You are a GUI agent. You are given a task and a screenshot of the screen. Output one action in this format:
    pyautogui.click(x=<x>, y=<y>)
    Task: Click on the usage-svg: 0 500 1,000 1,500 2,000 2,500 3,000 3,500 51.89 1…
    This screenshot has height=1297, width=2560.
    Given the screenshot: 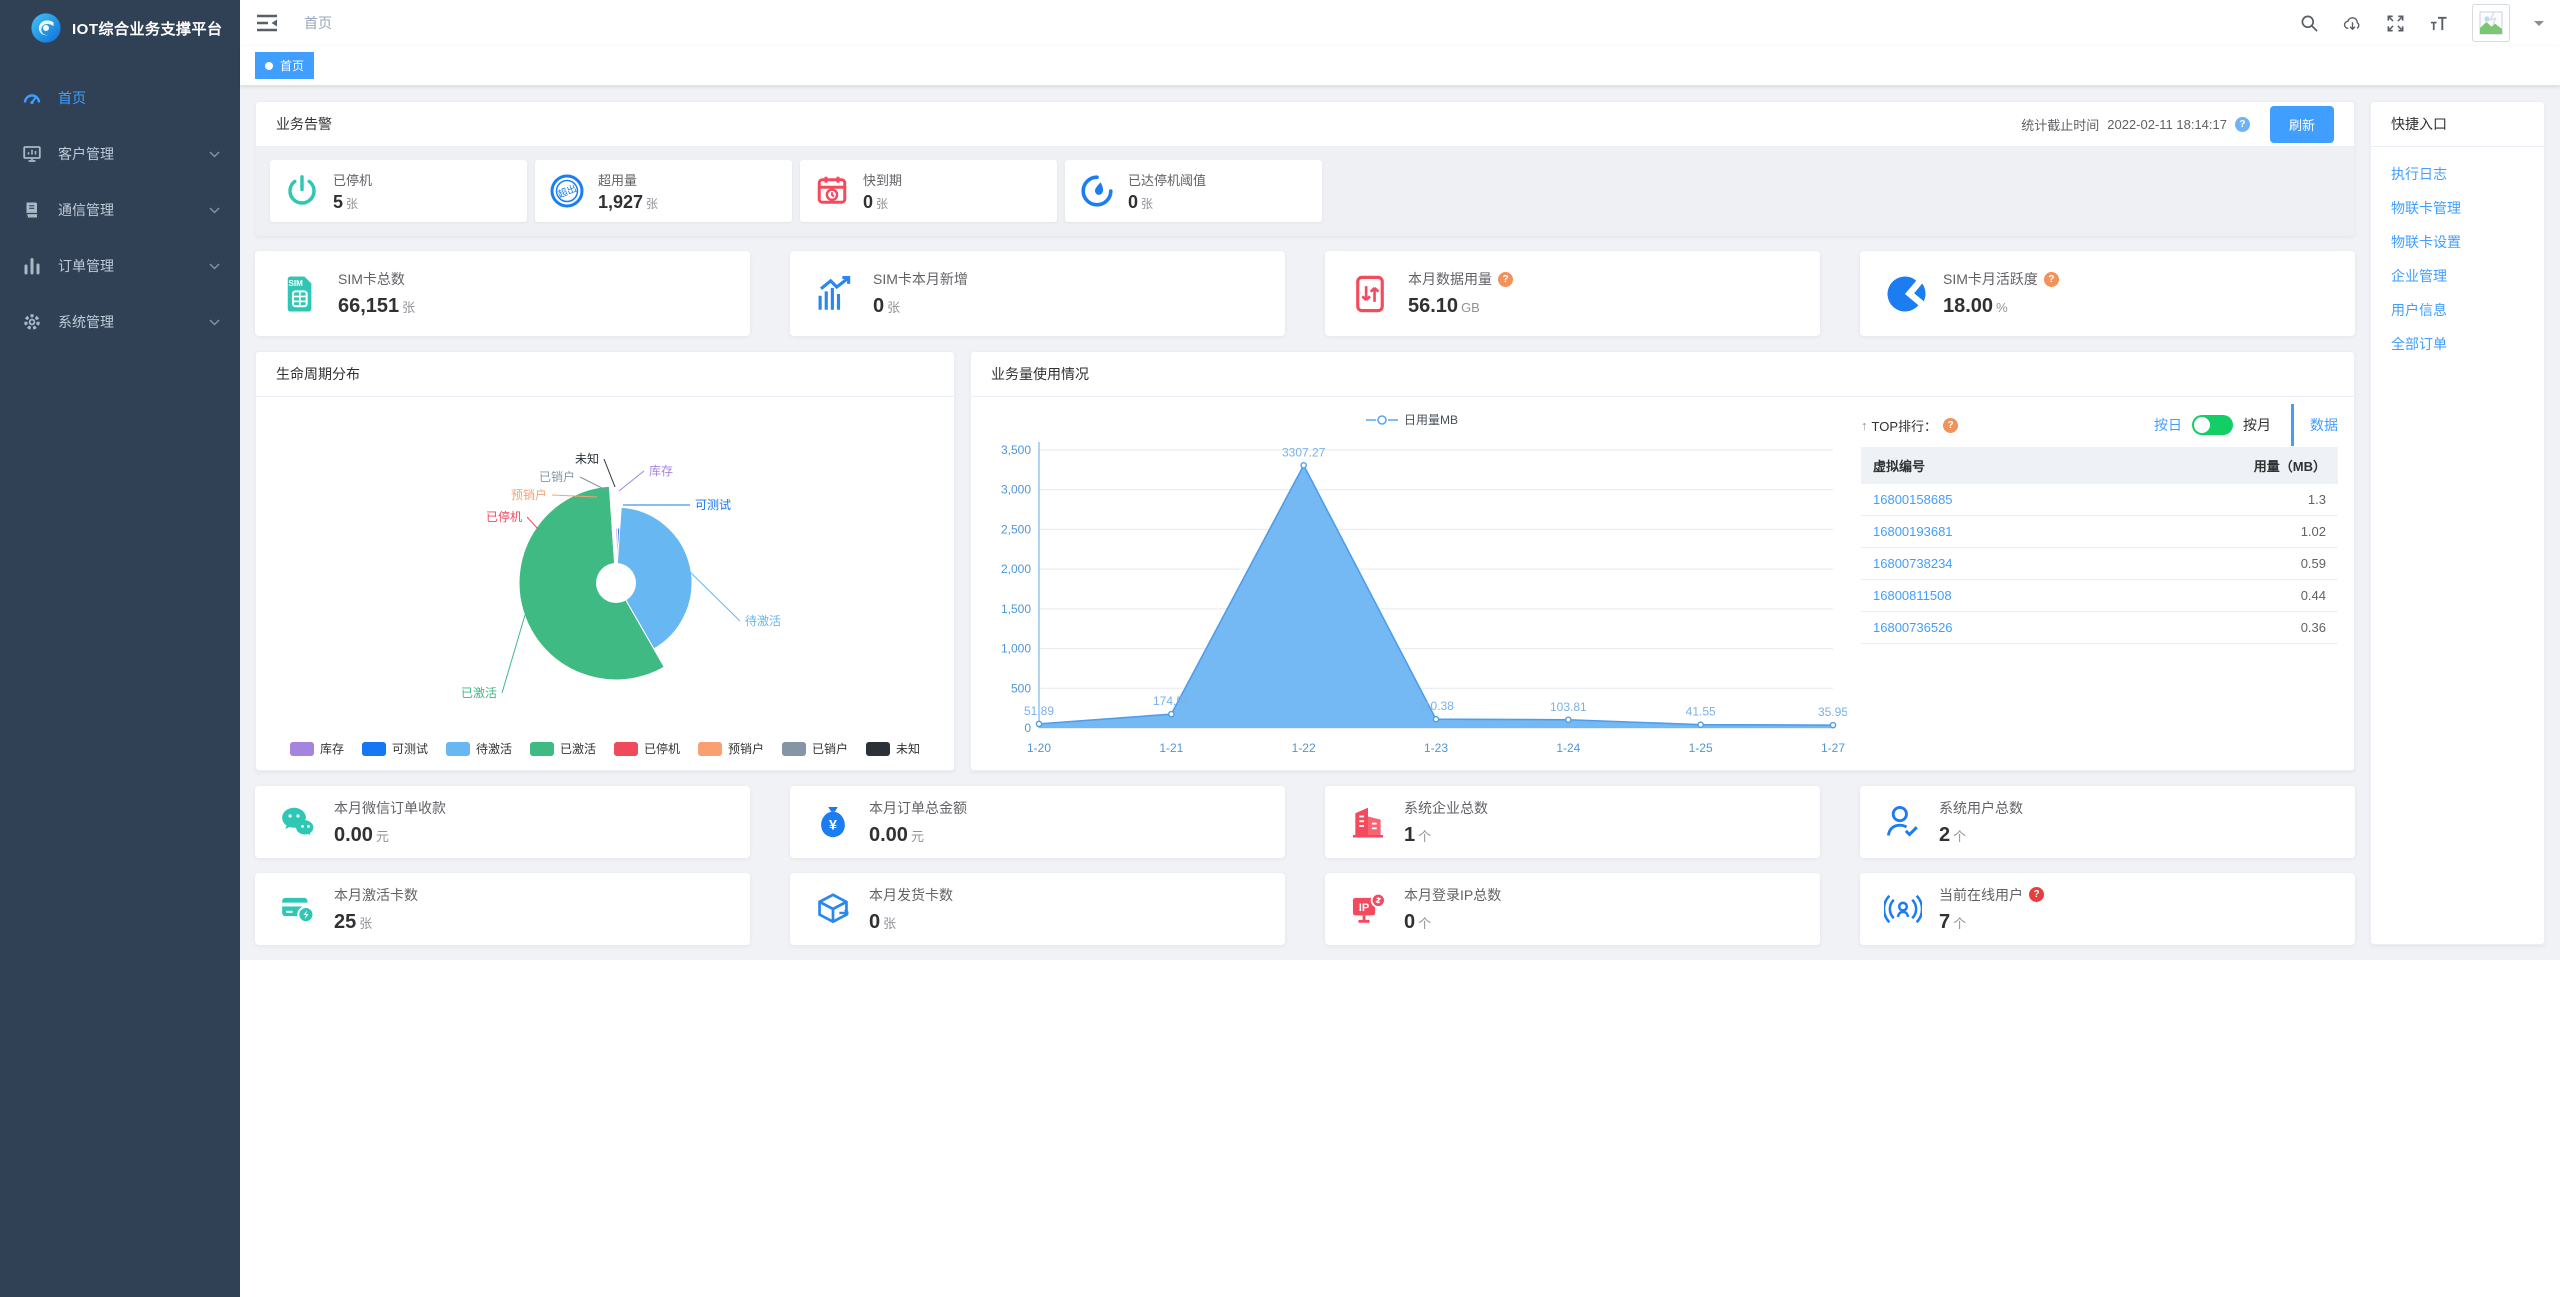 What is the action you would take?
    pyautogui.click(x=1424, y=598)
    